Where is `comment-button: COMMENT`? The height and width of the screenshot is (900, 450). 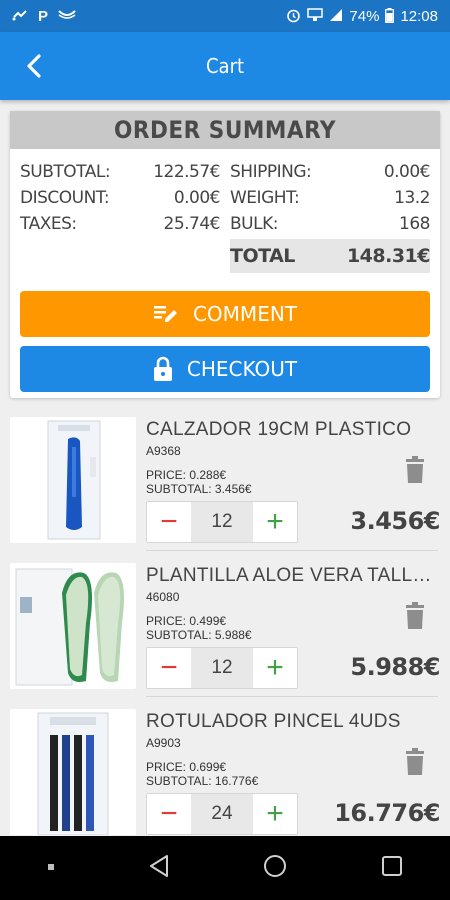
comment-button: COMMENT is located at coordinates (225, 314).